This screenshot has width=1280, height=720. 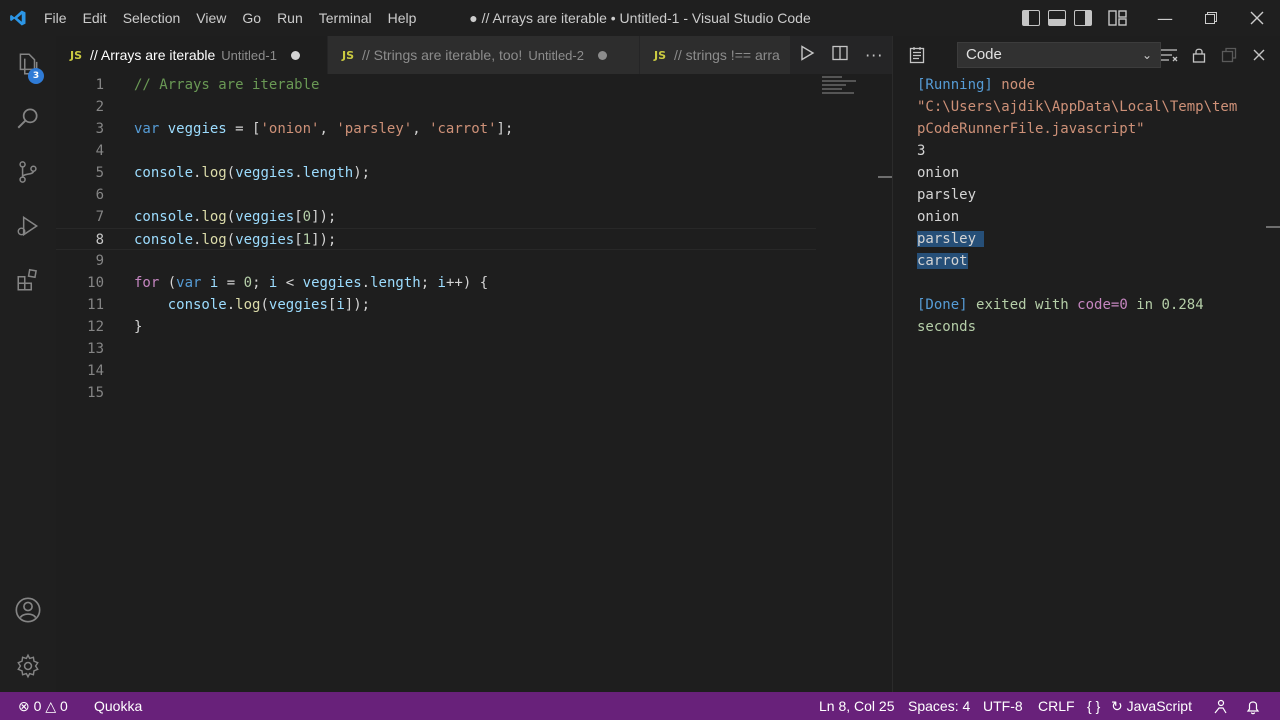 I want to click on feedback-icon, so click(x=1220, y=706).